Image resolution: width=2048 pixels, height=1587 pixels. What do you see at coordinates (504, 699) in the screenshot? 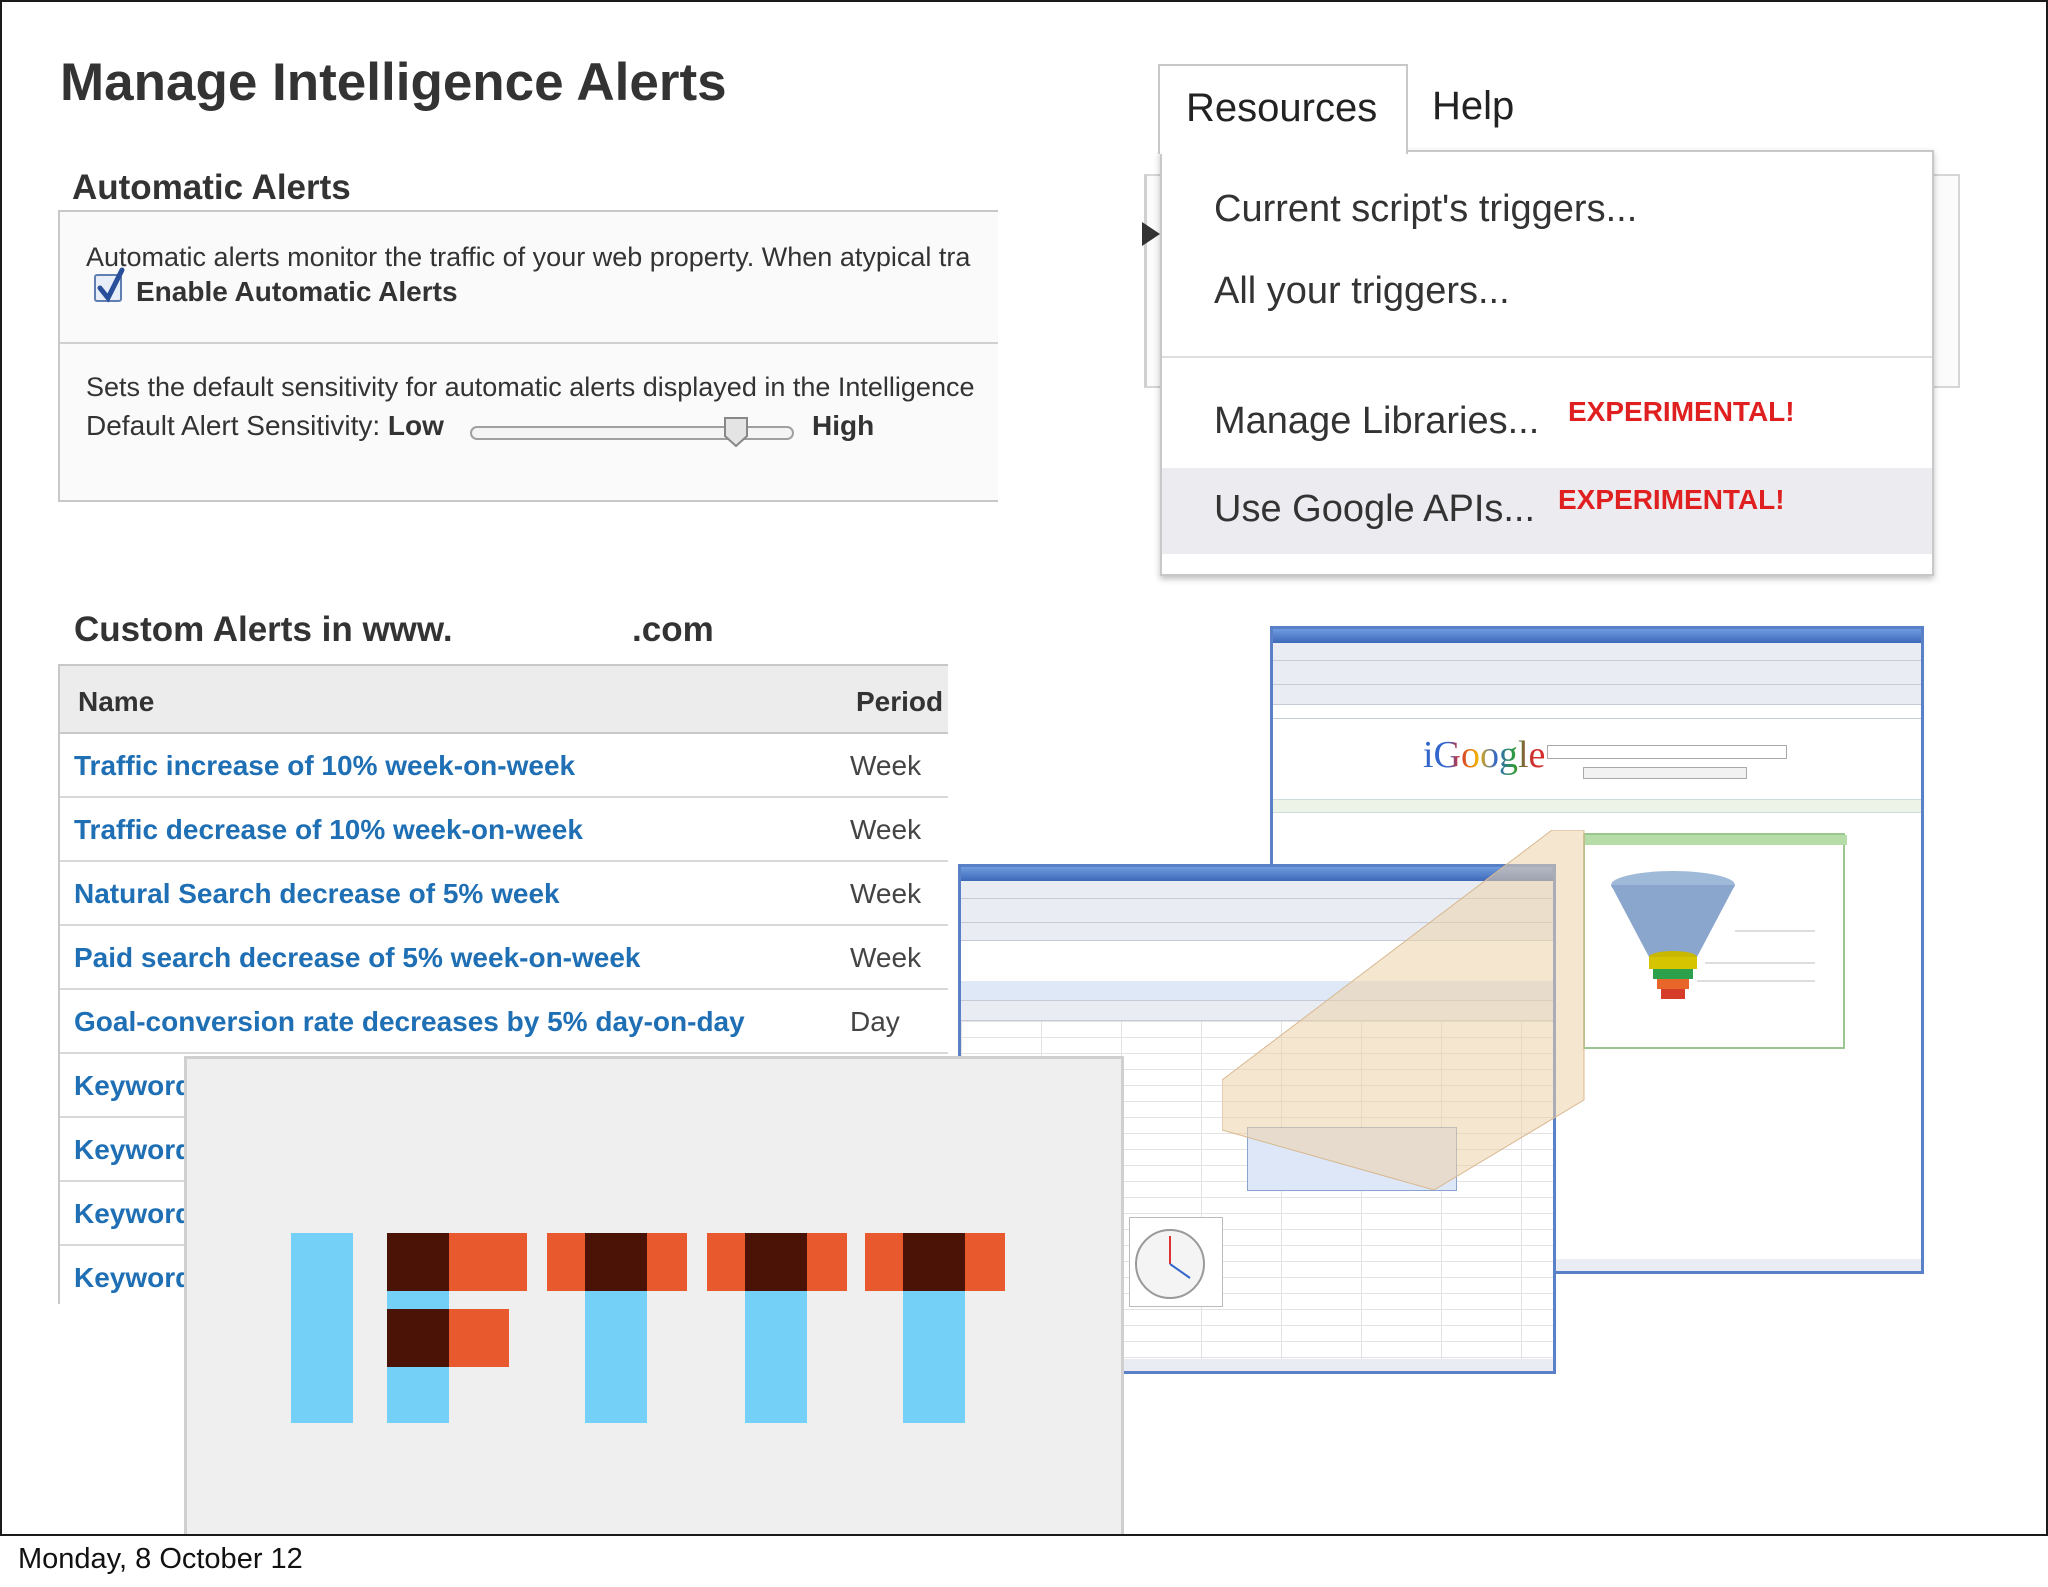
I see `table-header: Name Period` at bounding box center [504, 699].